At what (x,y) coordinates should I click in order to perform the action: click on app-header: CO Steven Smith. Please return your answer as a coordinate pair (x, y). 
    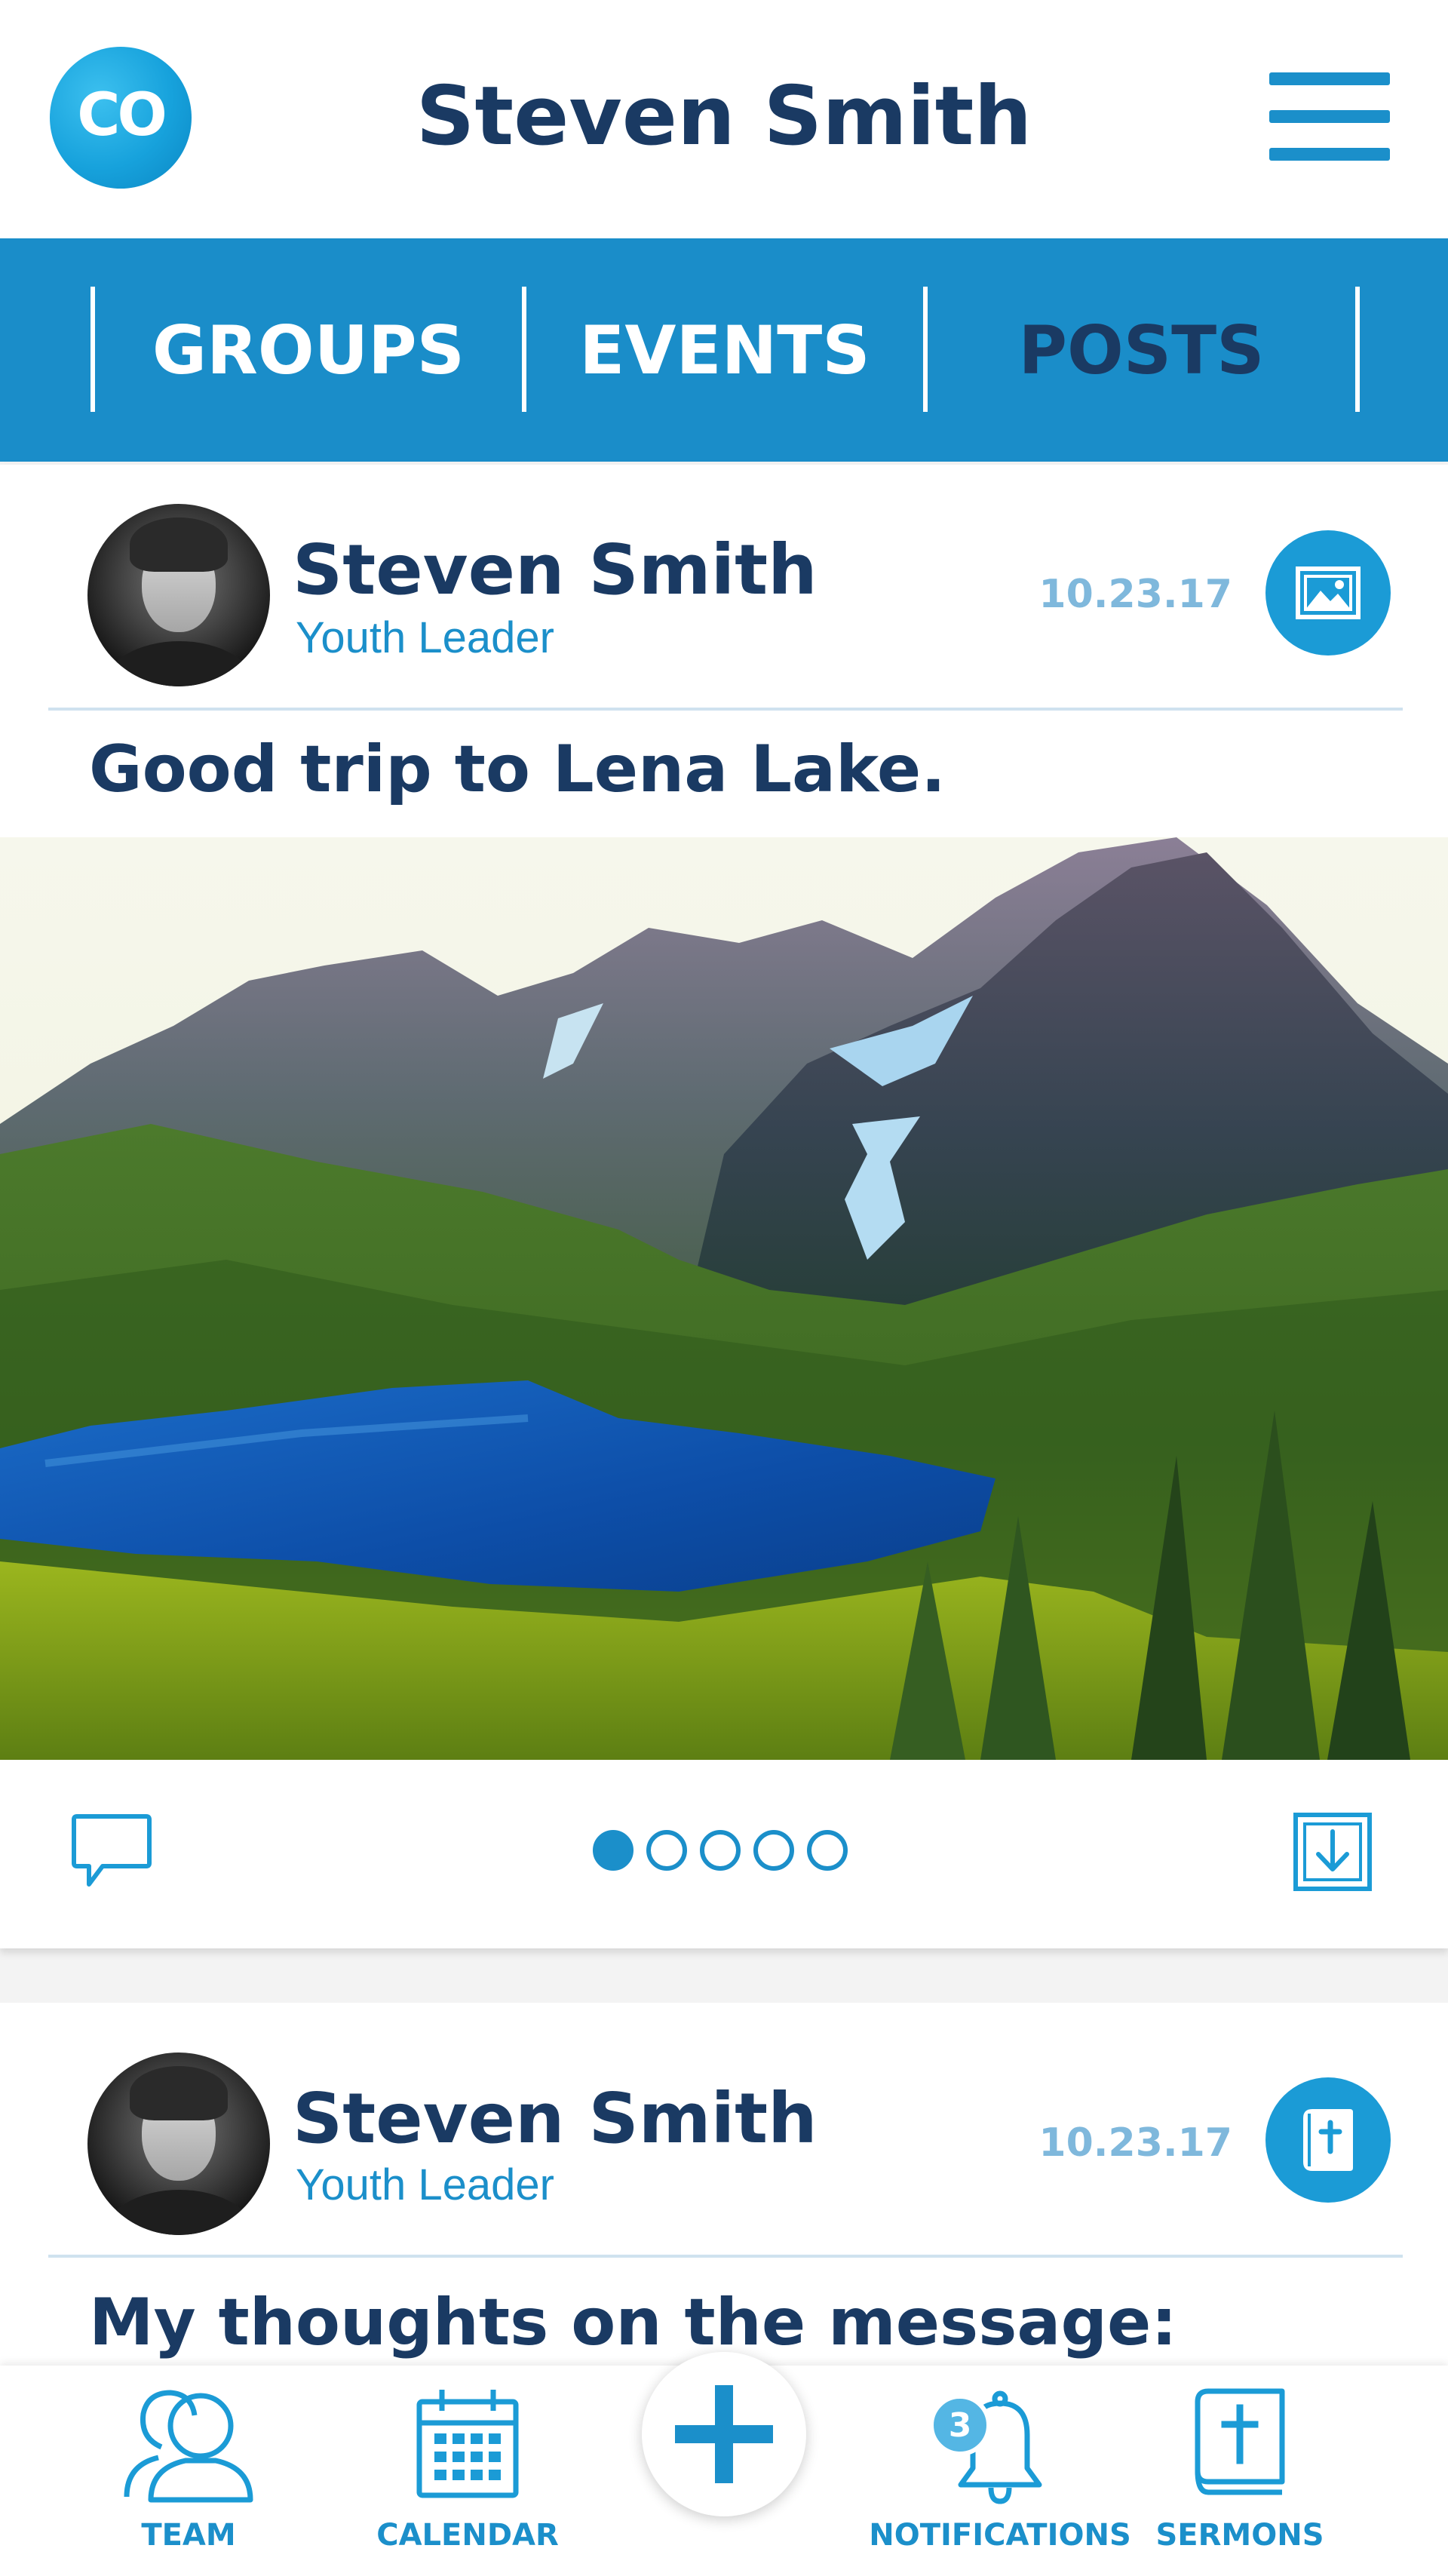
    Looking at the image, I should click on (724, 119).